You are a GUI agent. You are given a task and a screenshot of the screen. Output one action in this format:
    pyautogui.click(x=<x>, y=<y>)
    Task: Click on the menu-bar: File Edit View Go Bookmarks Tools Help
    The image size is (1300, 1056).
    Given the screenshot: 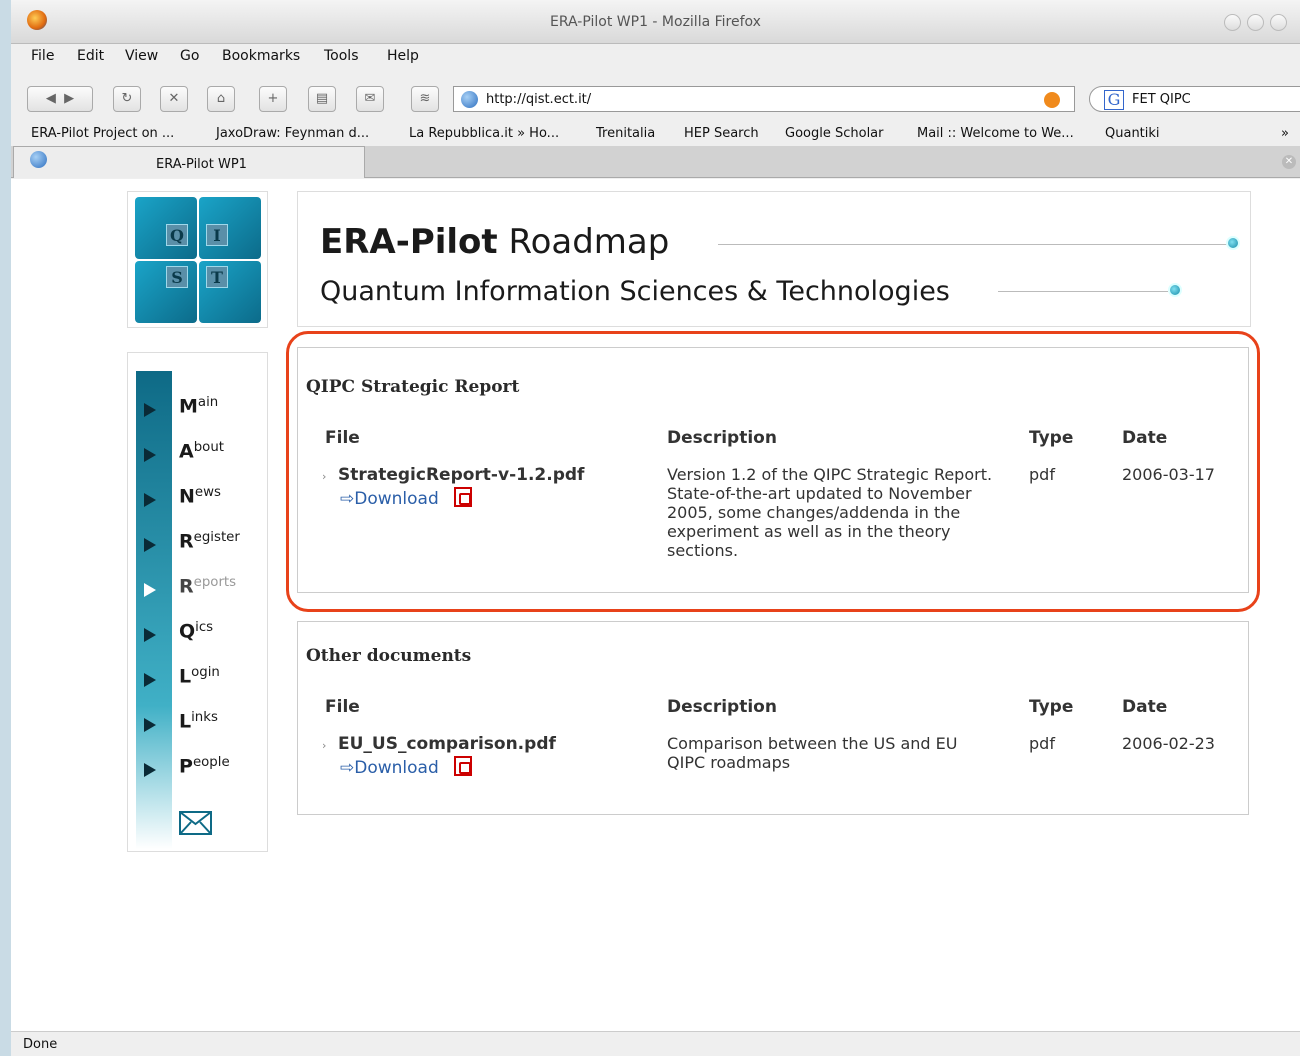 What is the action you would take?
    pyautogui.click(x=655, y=57)
    